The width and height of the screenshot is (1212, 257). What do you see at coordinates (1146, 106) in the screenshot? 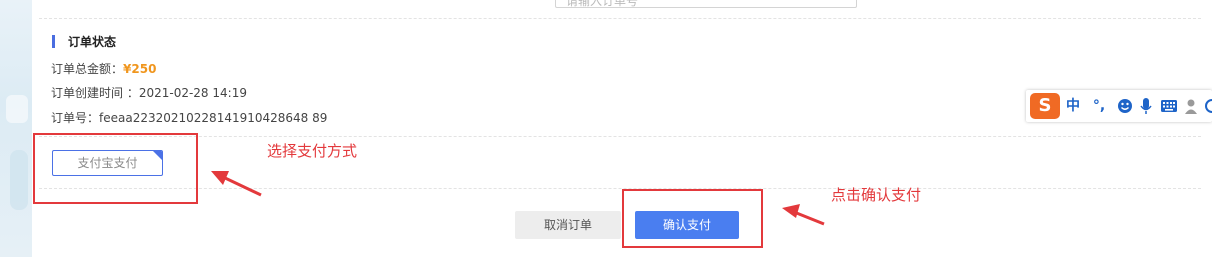
I see `microphone-icon` at bounding box center [1146, 106].